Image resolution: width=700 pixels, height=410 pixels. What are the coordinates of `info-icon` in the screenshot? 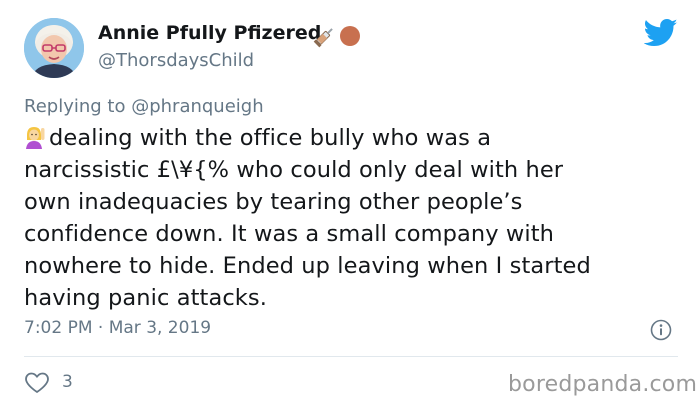 It's located at (661, 330).